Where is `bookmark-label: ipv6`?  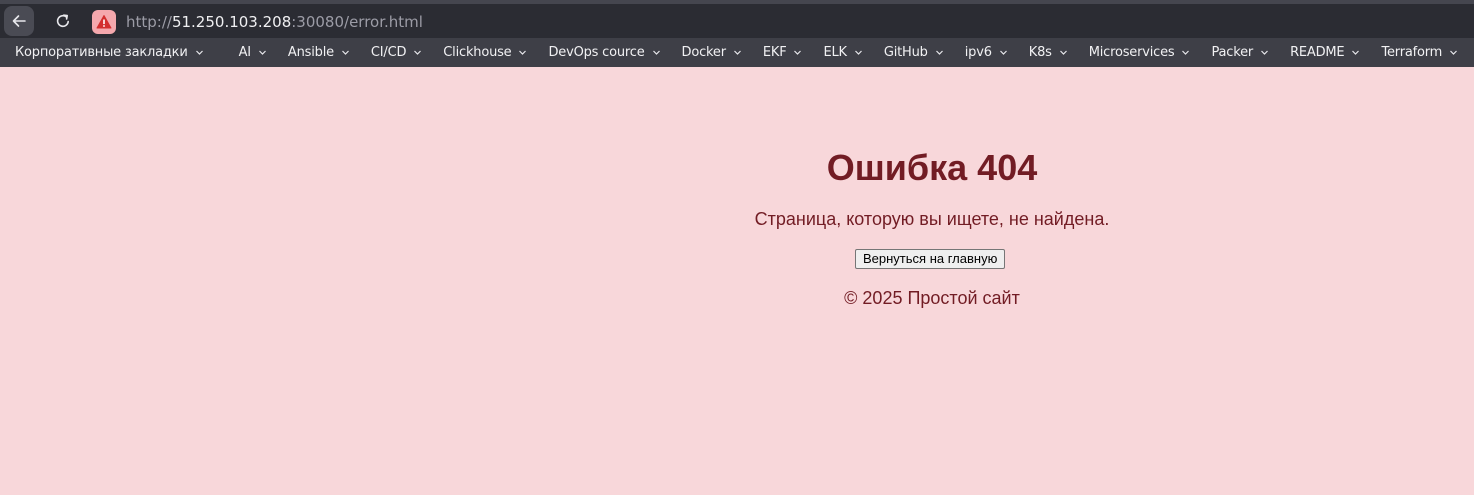
bookmark-label: ipv6 is located at coordinates (978, 52).